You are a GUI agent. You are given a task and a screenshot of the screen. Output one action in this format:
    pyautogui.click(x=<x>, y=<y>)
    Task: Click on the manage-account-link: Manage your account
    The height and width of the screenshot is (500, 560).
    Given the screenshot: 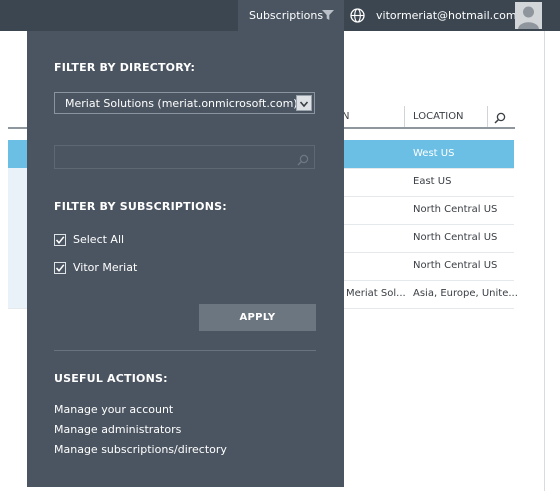 What is the action you would take?
    pyautogui.click(x=113, y=409)
    